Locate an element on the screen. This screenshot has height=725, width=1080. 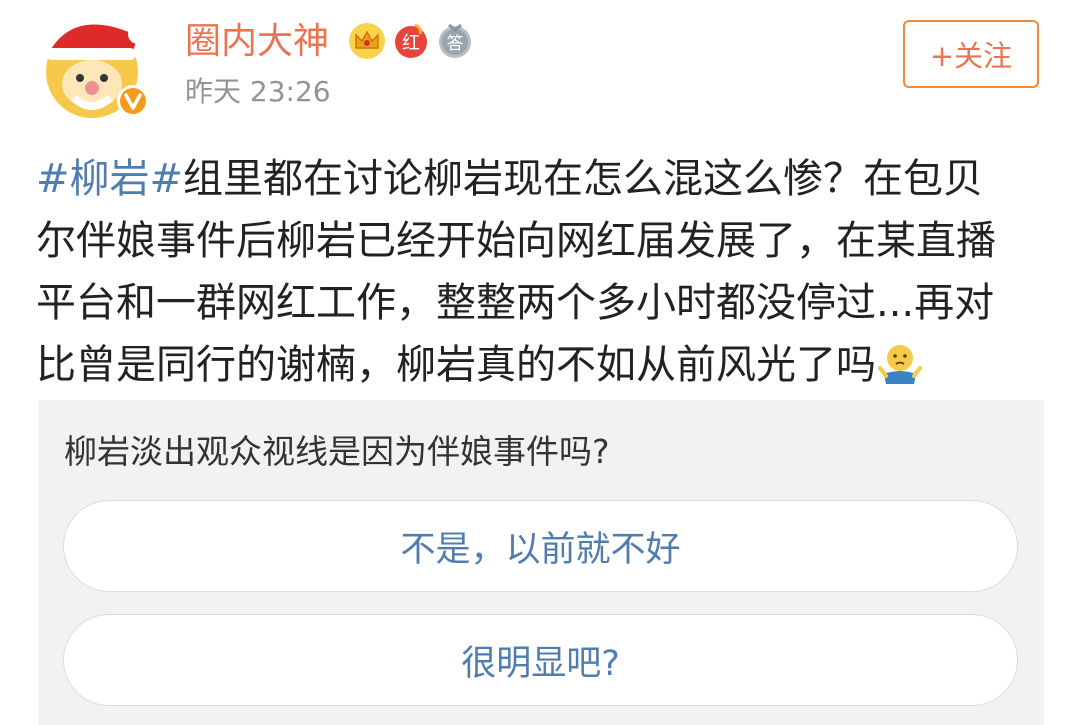
answer-badge-icon: 答 is located at coordinates (455, 41).